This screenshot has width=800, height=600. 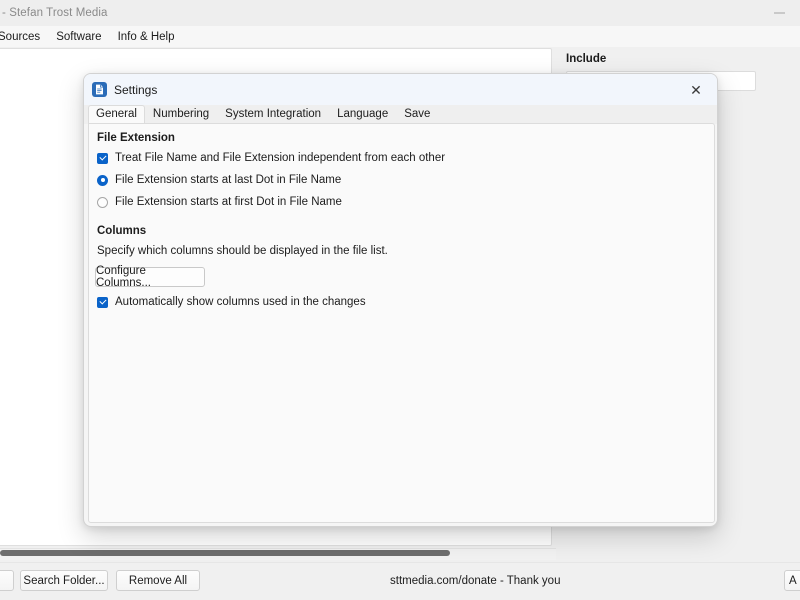 What do you see at coordinates (102, 180) in the screenshot?
I see `radio-last-dot` at bounding box center [102, 180].